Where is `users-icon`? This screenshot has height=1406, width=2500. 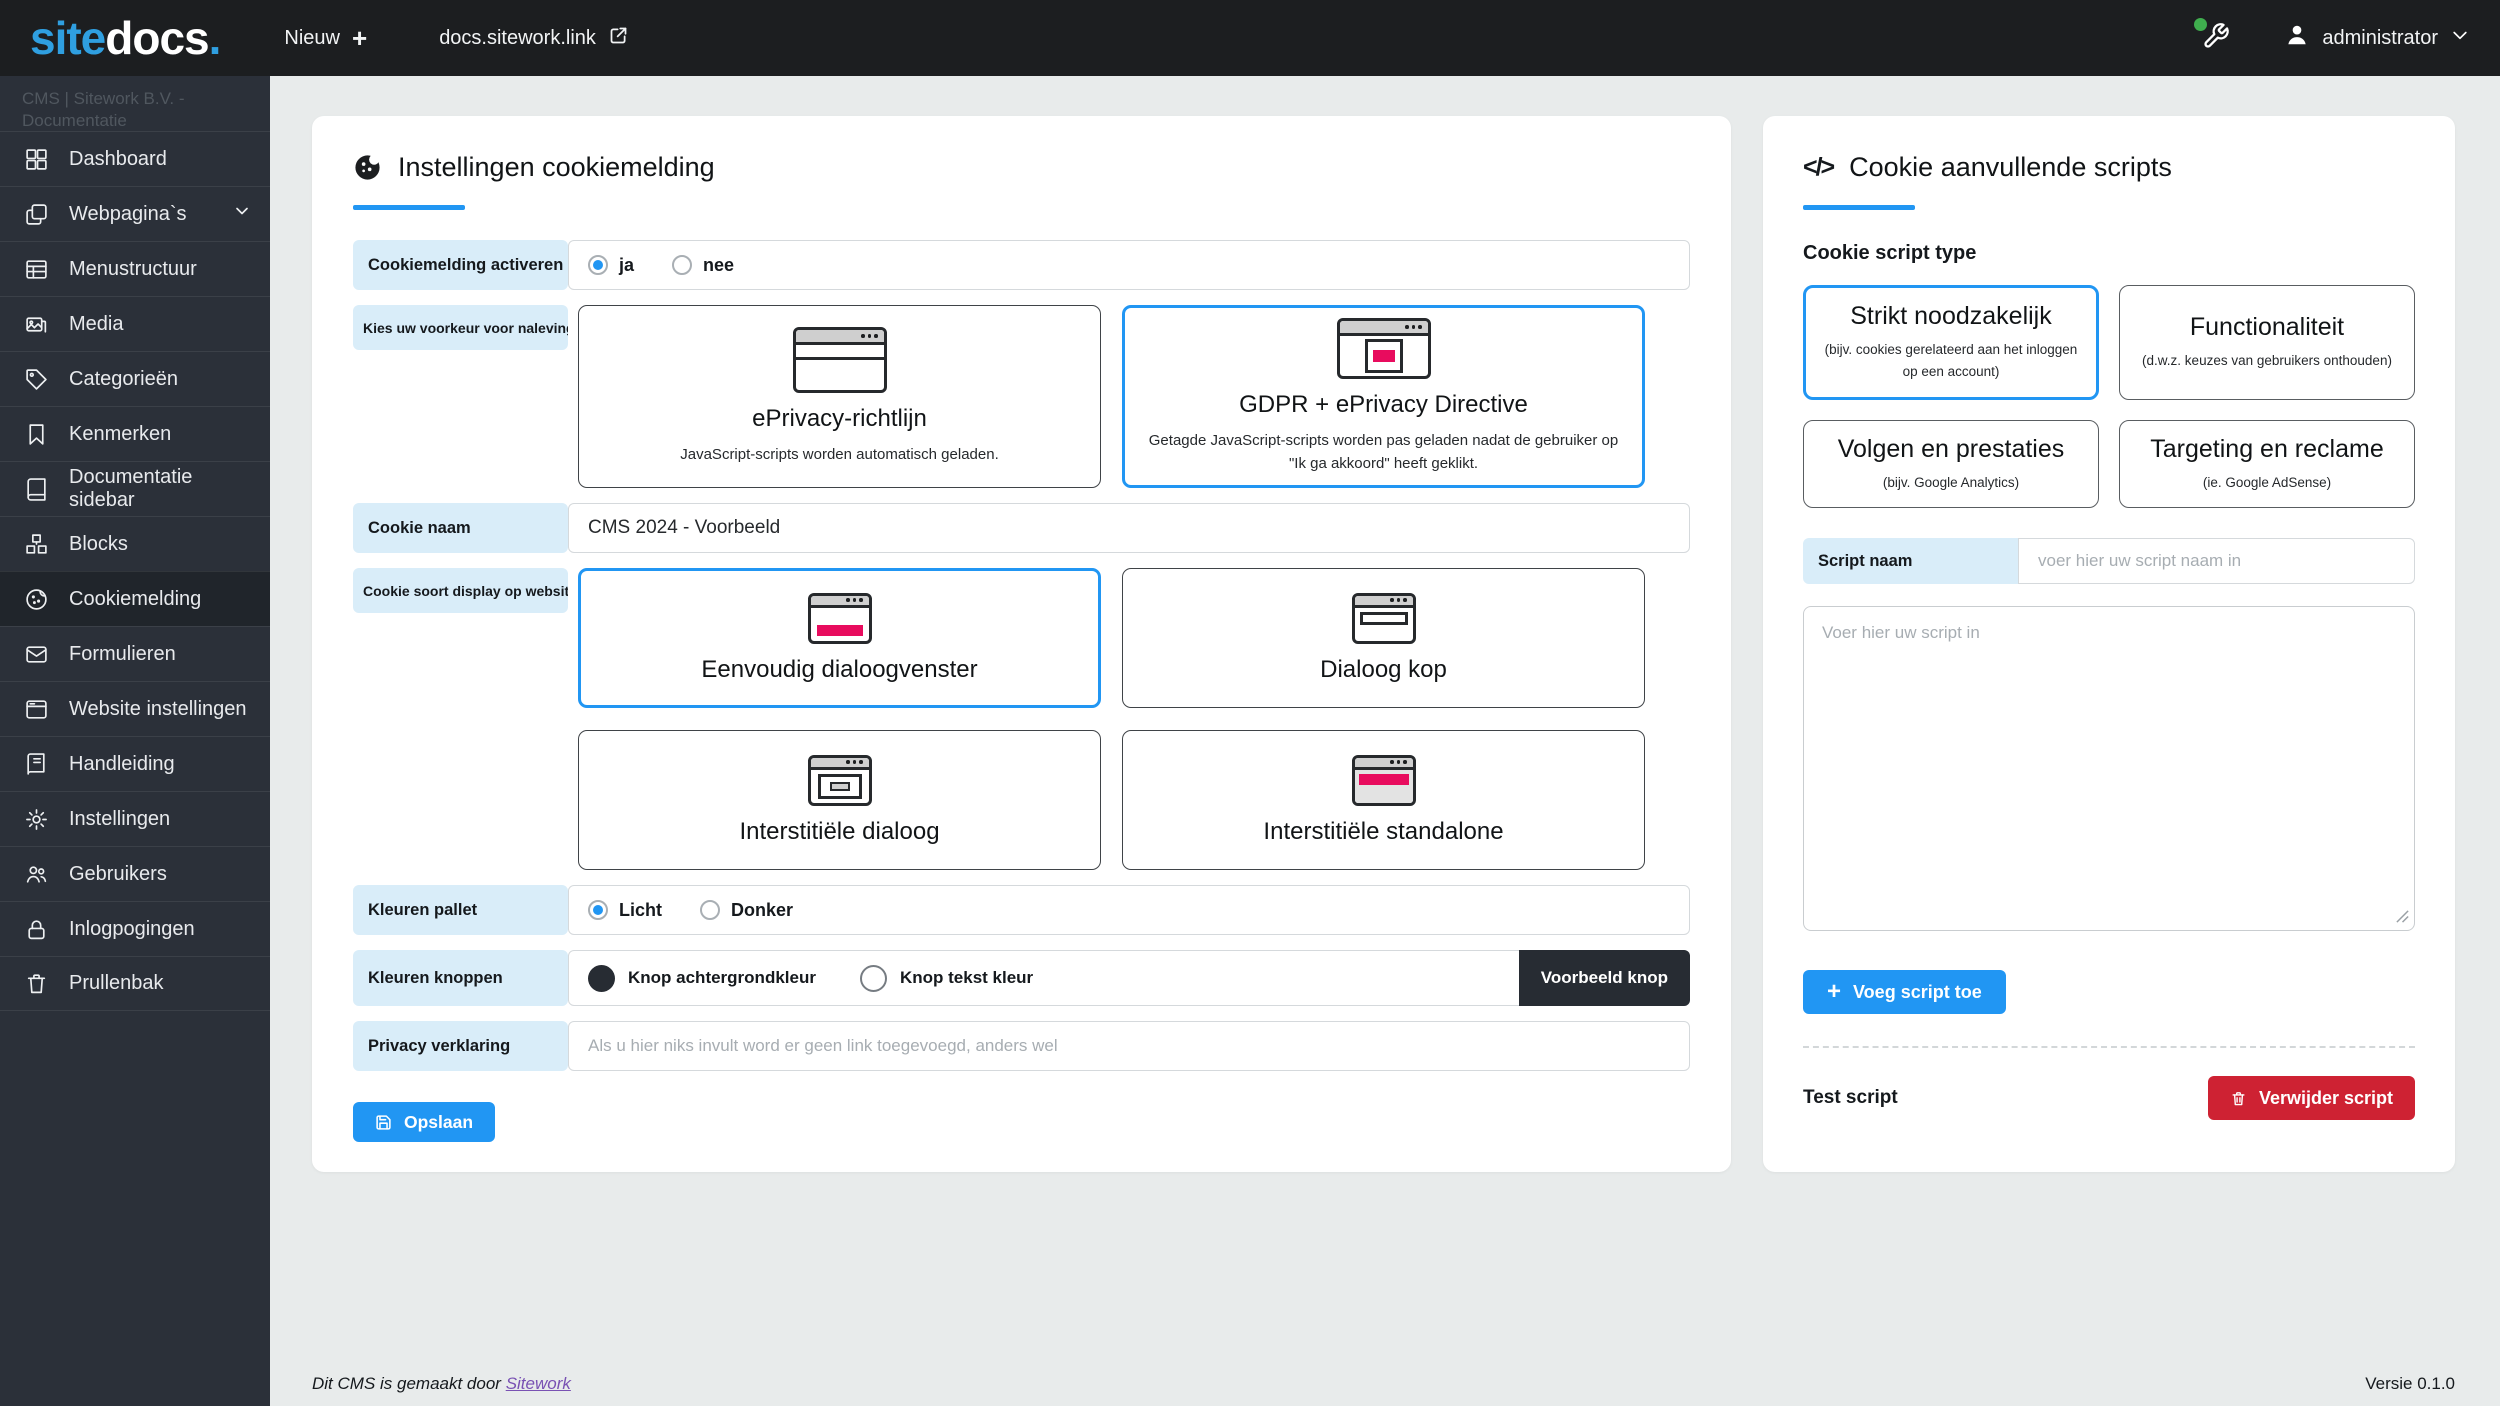
users-icon is located at coordinates (36, 874).